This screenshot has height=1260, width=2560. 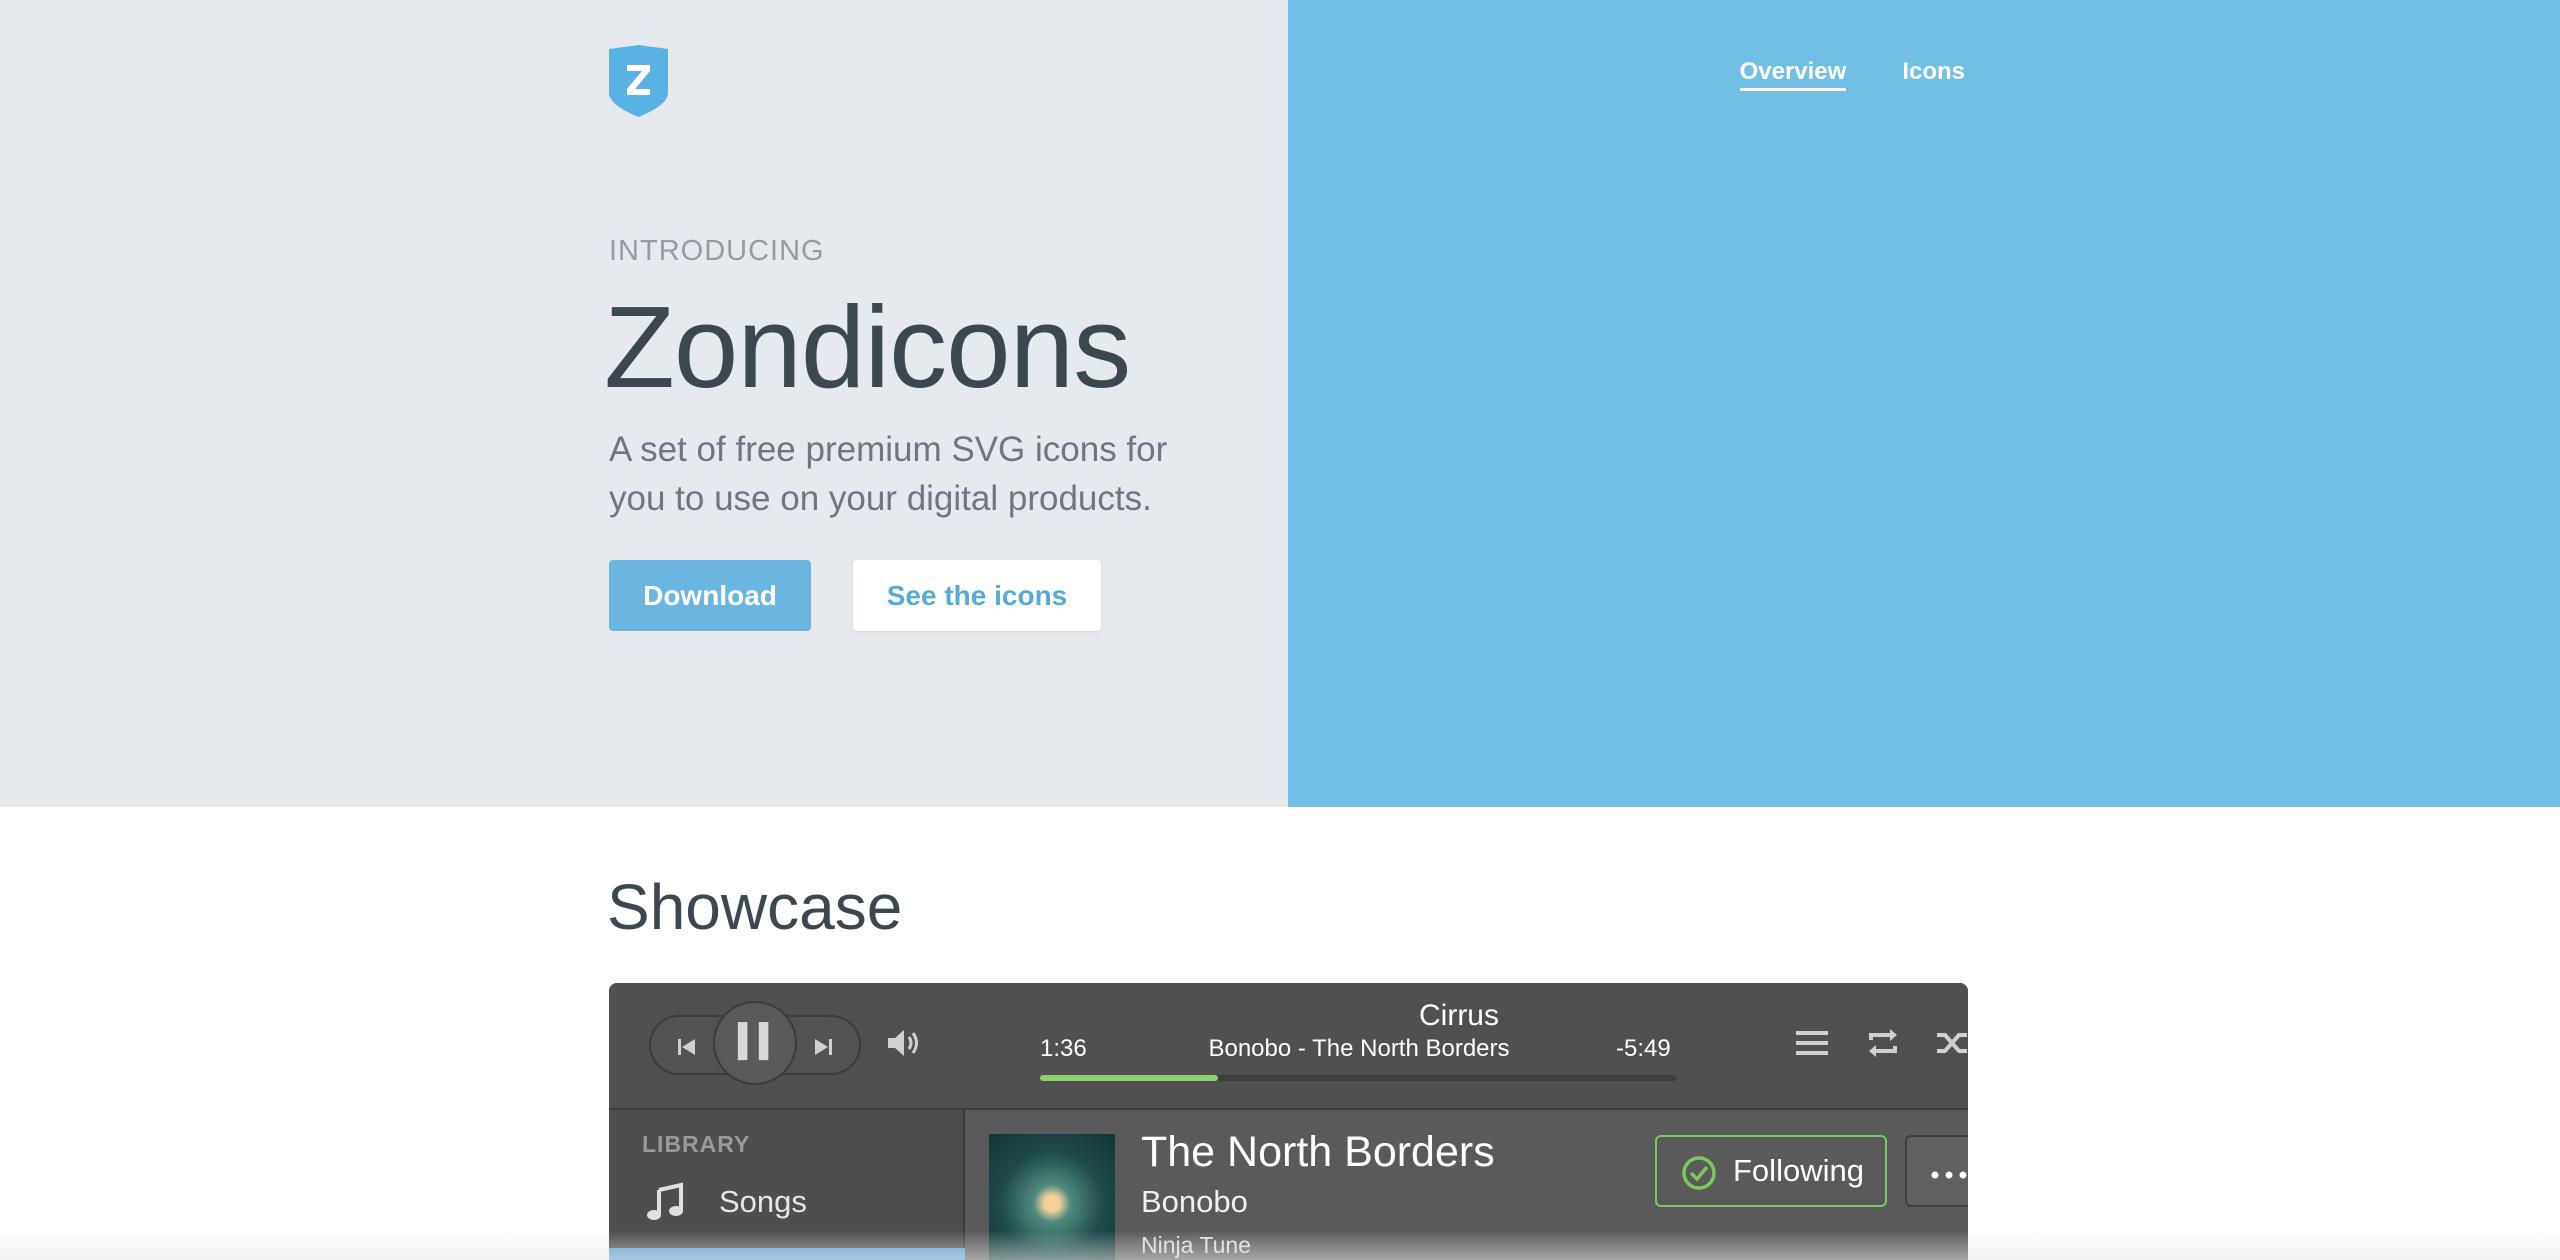 I want to click on hero-eyebrow: INTRODUCING, so click(x=717, y=251).